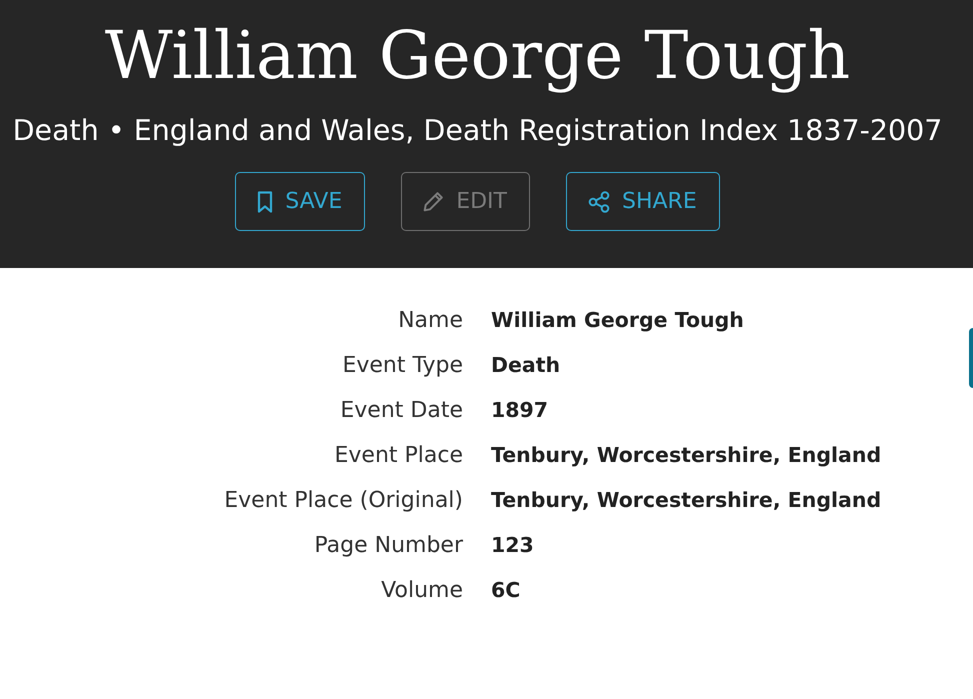 This screenshot has width=973, height=699. Describe the element at coordinates (300, 201) in the screenshot. I see `save-button: SAVE` at that location.